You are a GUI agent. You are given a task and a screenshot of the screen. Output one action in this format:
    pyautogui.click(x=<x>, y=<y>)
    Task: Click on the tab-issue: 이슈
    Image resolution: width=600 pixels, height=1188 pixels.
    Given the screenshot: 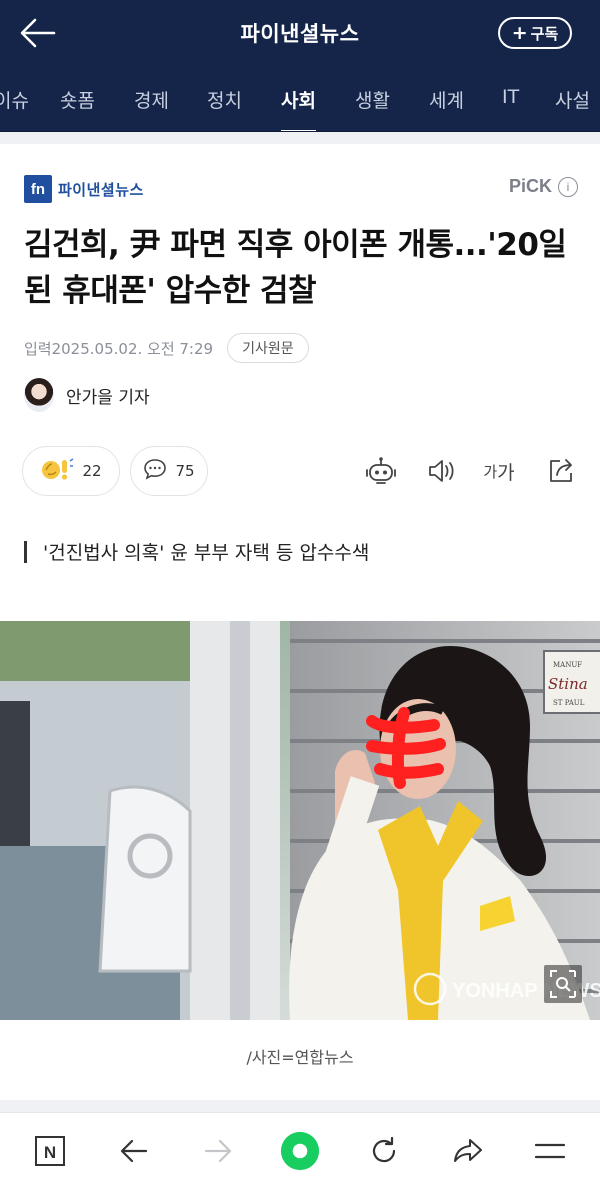 What is the action you would take?
    pyautogui.click(x=14, y=99)
    